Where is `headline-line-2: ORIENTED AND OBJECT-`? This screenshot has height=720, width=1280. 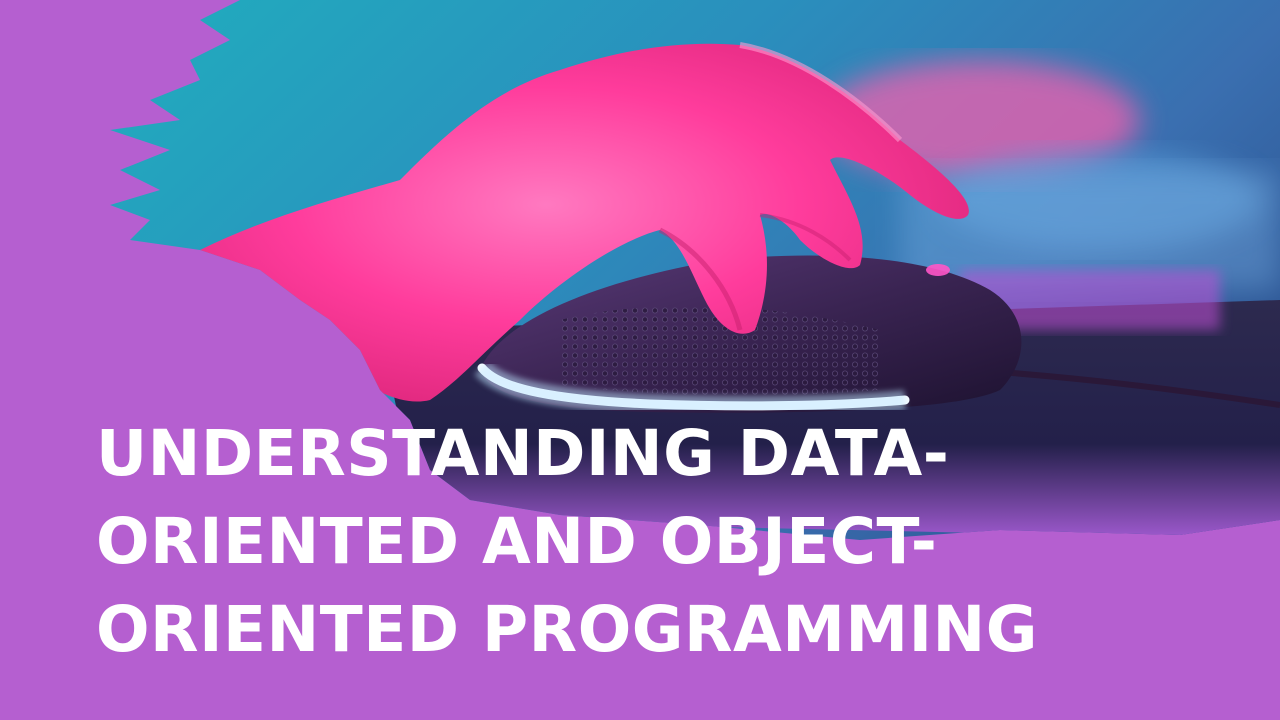 headline-line-2: ORIENTED AND OBJECT- is located at coordinates (517, 541).